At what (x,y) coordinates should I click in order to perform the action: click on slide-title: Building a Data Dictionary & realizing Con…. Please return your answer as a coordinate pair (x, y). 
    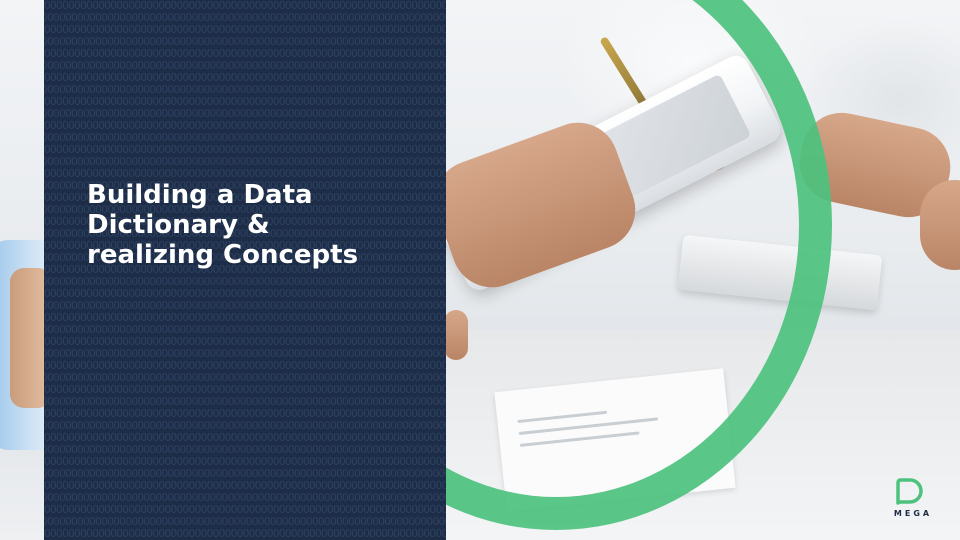
    Looking at the image, I should click on (257, 225).